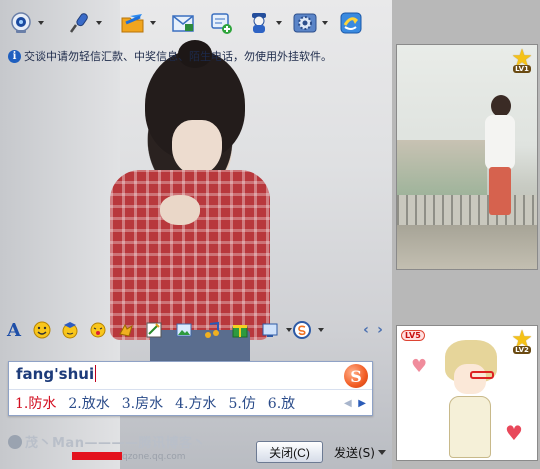 This screenshot has height=469, width=540. I want to click on video-call-button, so click(26, 23).